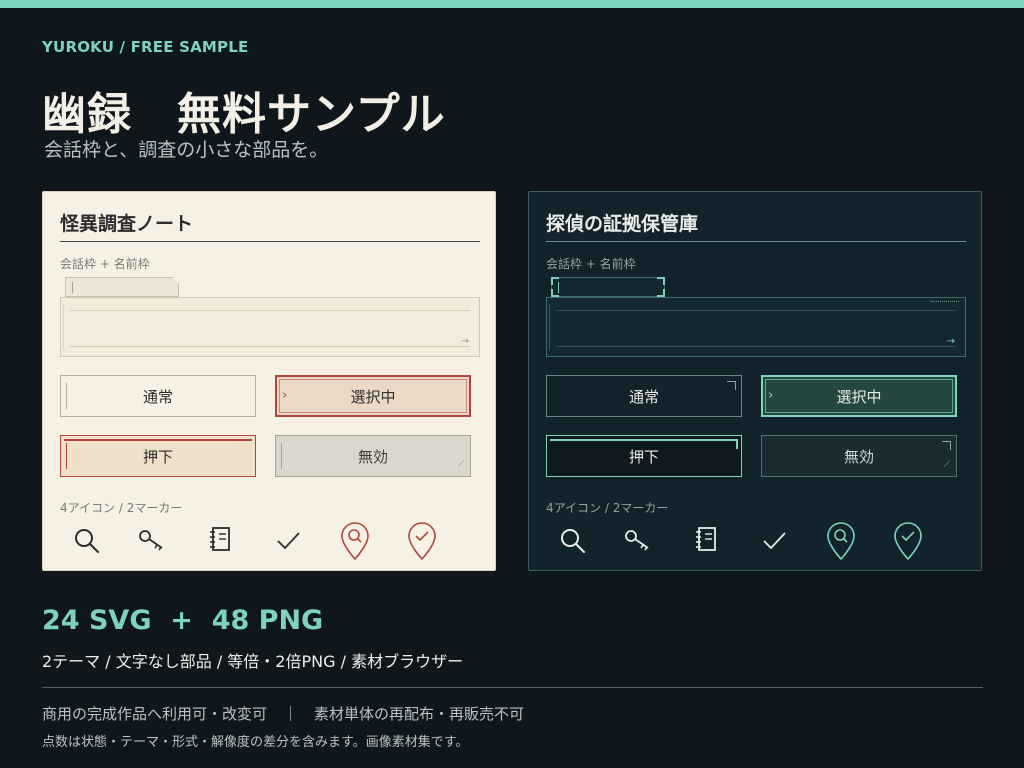 The height and width of the screenshot is (768, 1024). What do you see at coordinates (512, 687) in the screenshot?
I see `footer-divider` at bounding box center [512, 687].